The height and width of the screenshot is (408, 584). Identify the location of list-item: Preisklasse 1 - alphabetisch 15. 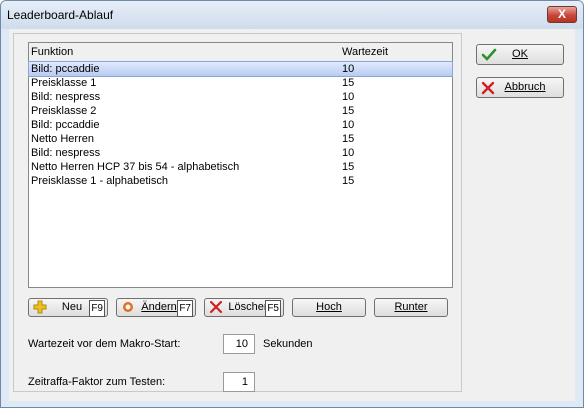
(240, 181).